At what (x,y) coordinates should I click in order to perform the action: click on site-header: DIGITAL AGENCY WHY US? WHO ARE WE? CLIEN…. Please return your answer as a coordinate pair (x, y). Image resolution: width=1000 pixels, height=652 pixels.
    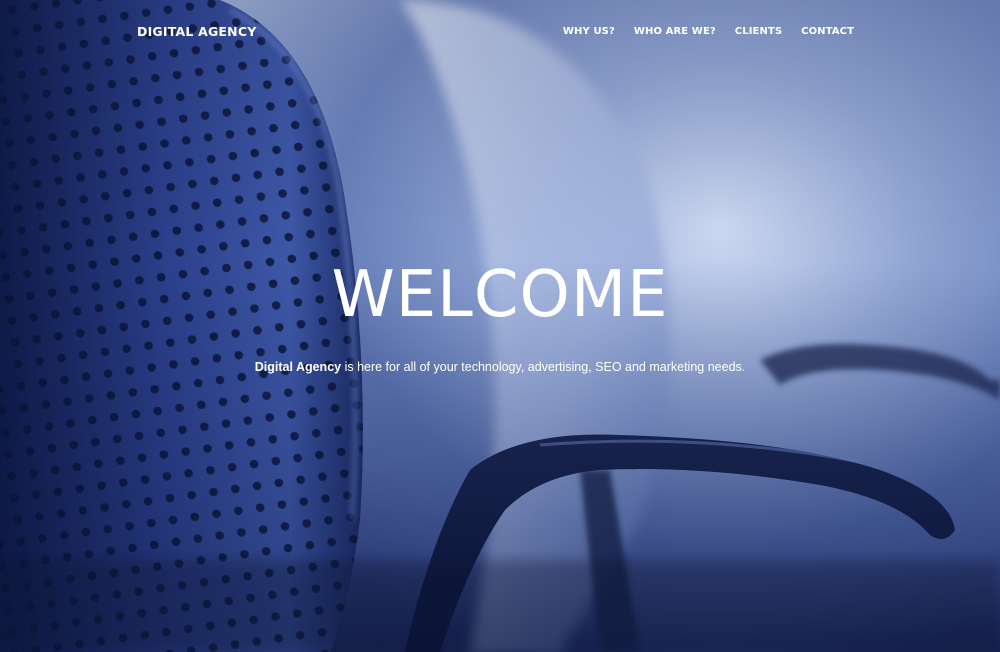
    Looking at the image, I should click on (500, 32).